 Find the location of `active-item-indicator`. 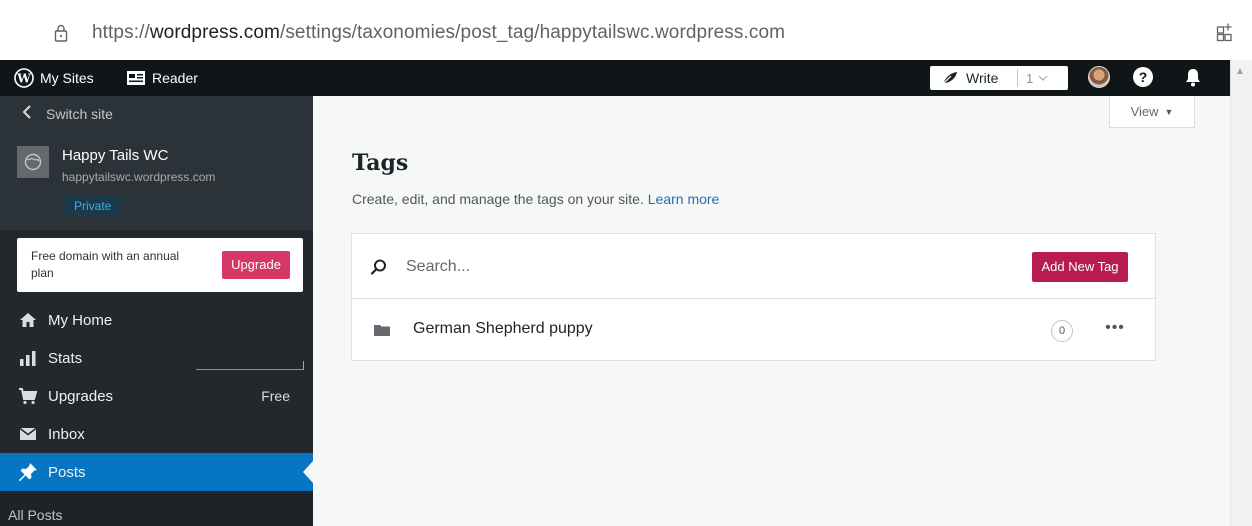

active-item-indicator is located at coordinates (308, 472).